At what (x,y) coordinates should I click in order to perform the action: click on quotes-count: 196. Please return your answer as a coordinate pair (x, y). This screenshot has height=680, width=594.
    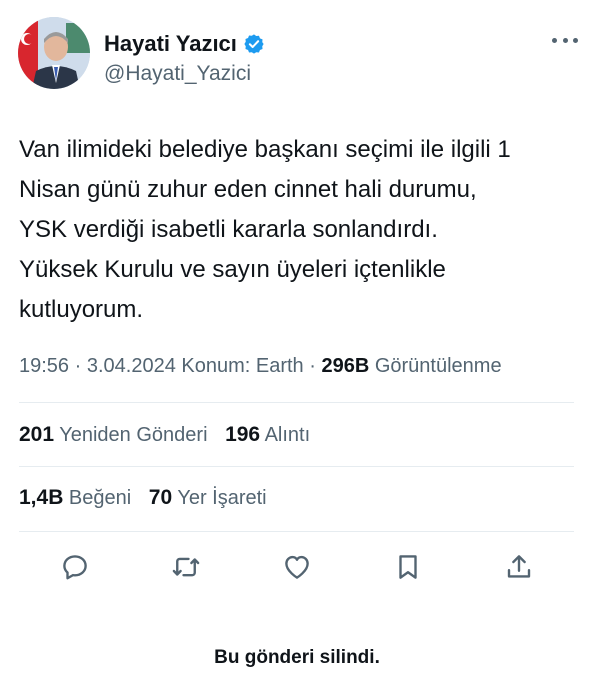
    Looking at the image, I should click on (243, 434).